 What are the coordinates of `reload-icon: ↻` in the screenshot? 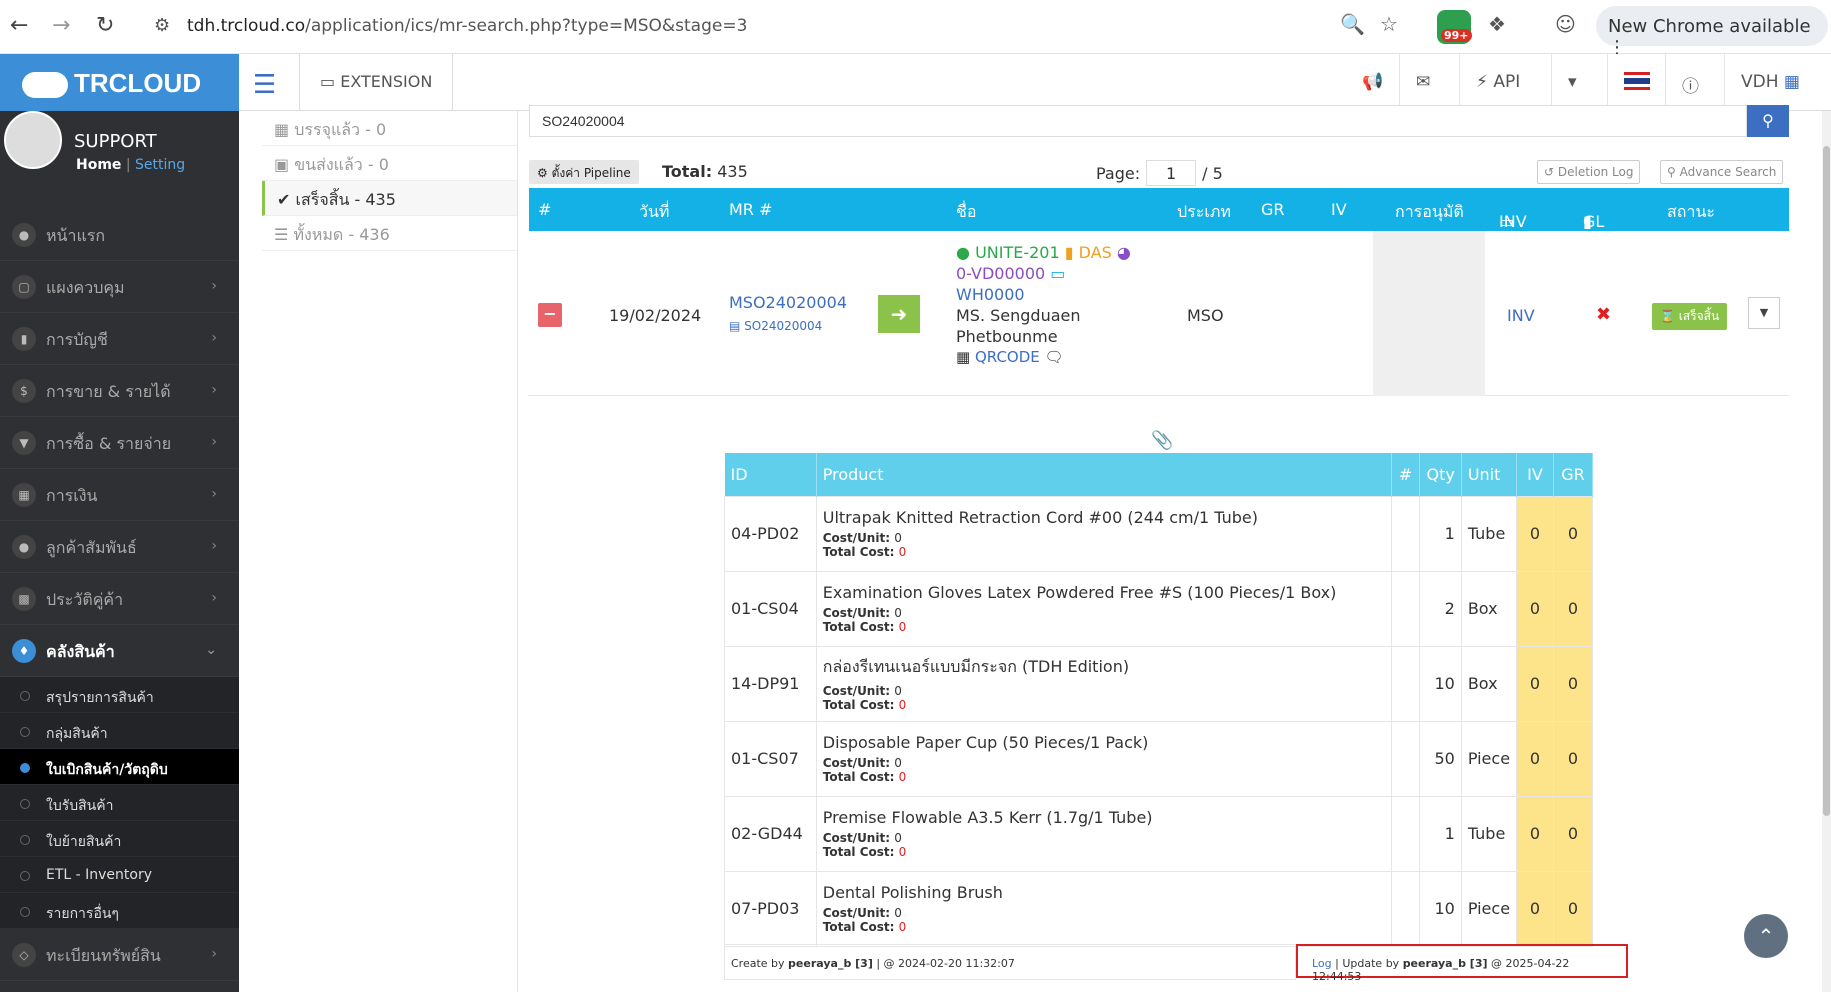 It's located at (105, 25).